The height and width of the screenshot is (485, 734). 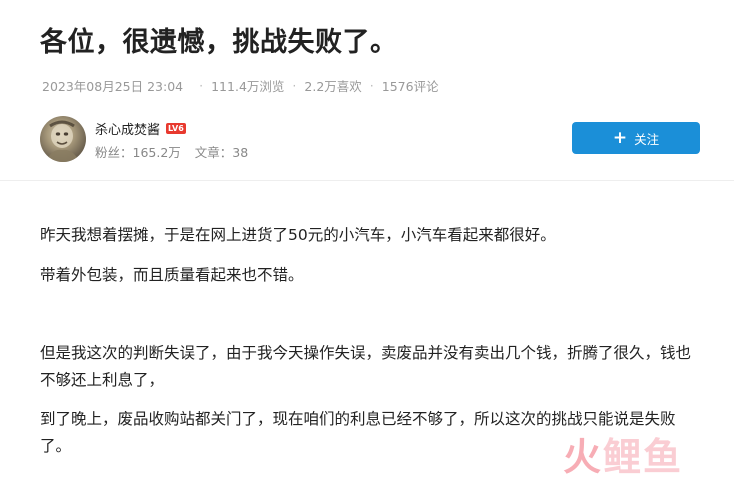 I want to click on author-name-row: 杀心成焚酱 LV6, so click(x=140, y=128).